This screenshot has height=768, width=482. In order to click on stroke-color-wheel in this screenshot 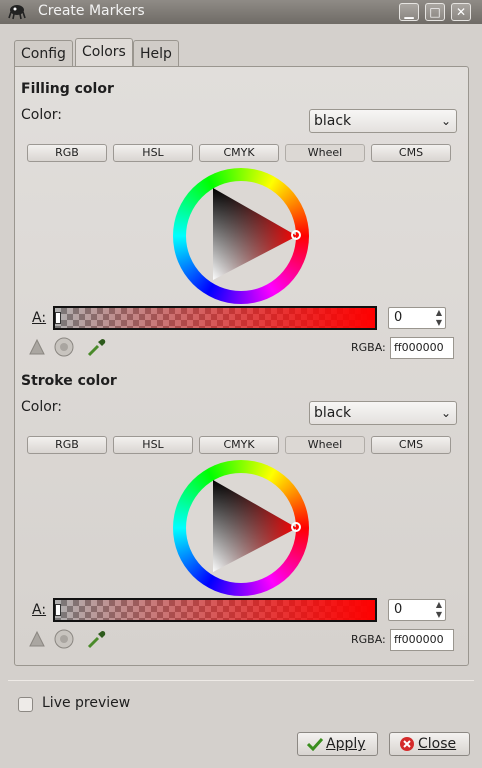, I will do `click(241, 528)`.